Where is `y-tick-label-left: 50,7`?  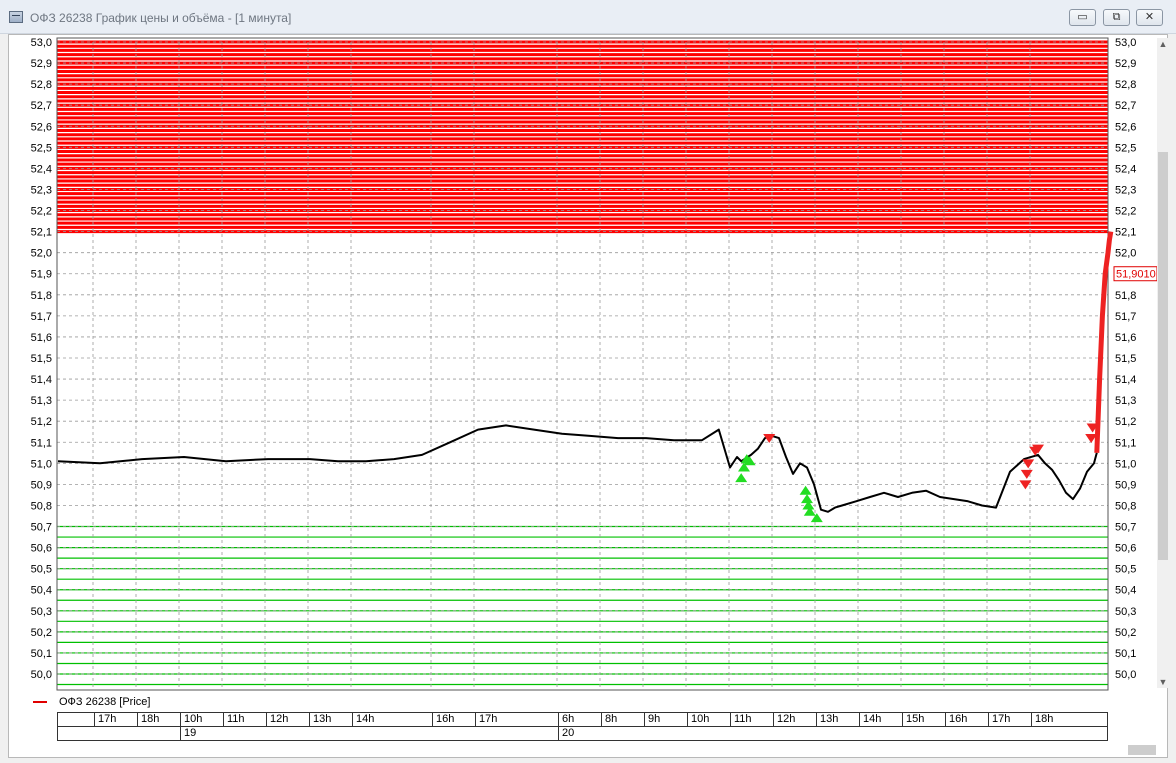 y-tick-label-left: 50,7 is located at coordinates (41, 528).